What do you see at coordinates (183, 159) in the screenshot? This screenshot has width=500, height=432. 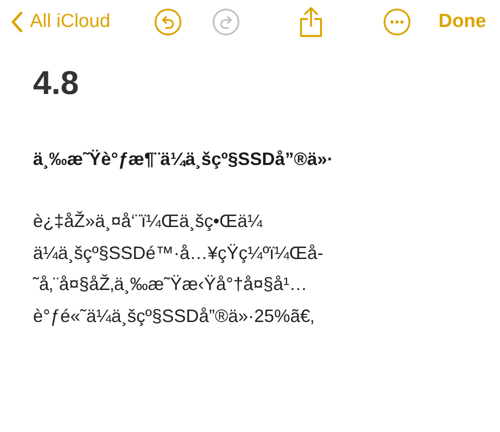 I see `note-heading: ä¸‰æ˜Ÿè°ƒæ¶¨ä¼ä¸šçº§SSDå”®ä»·` at bounding box center [183, 159].